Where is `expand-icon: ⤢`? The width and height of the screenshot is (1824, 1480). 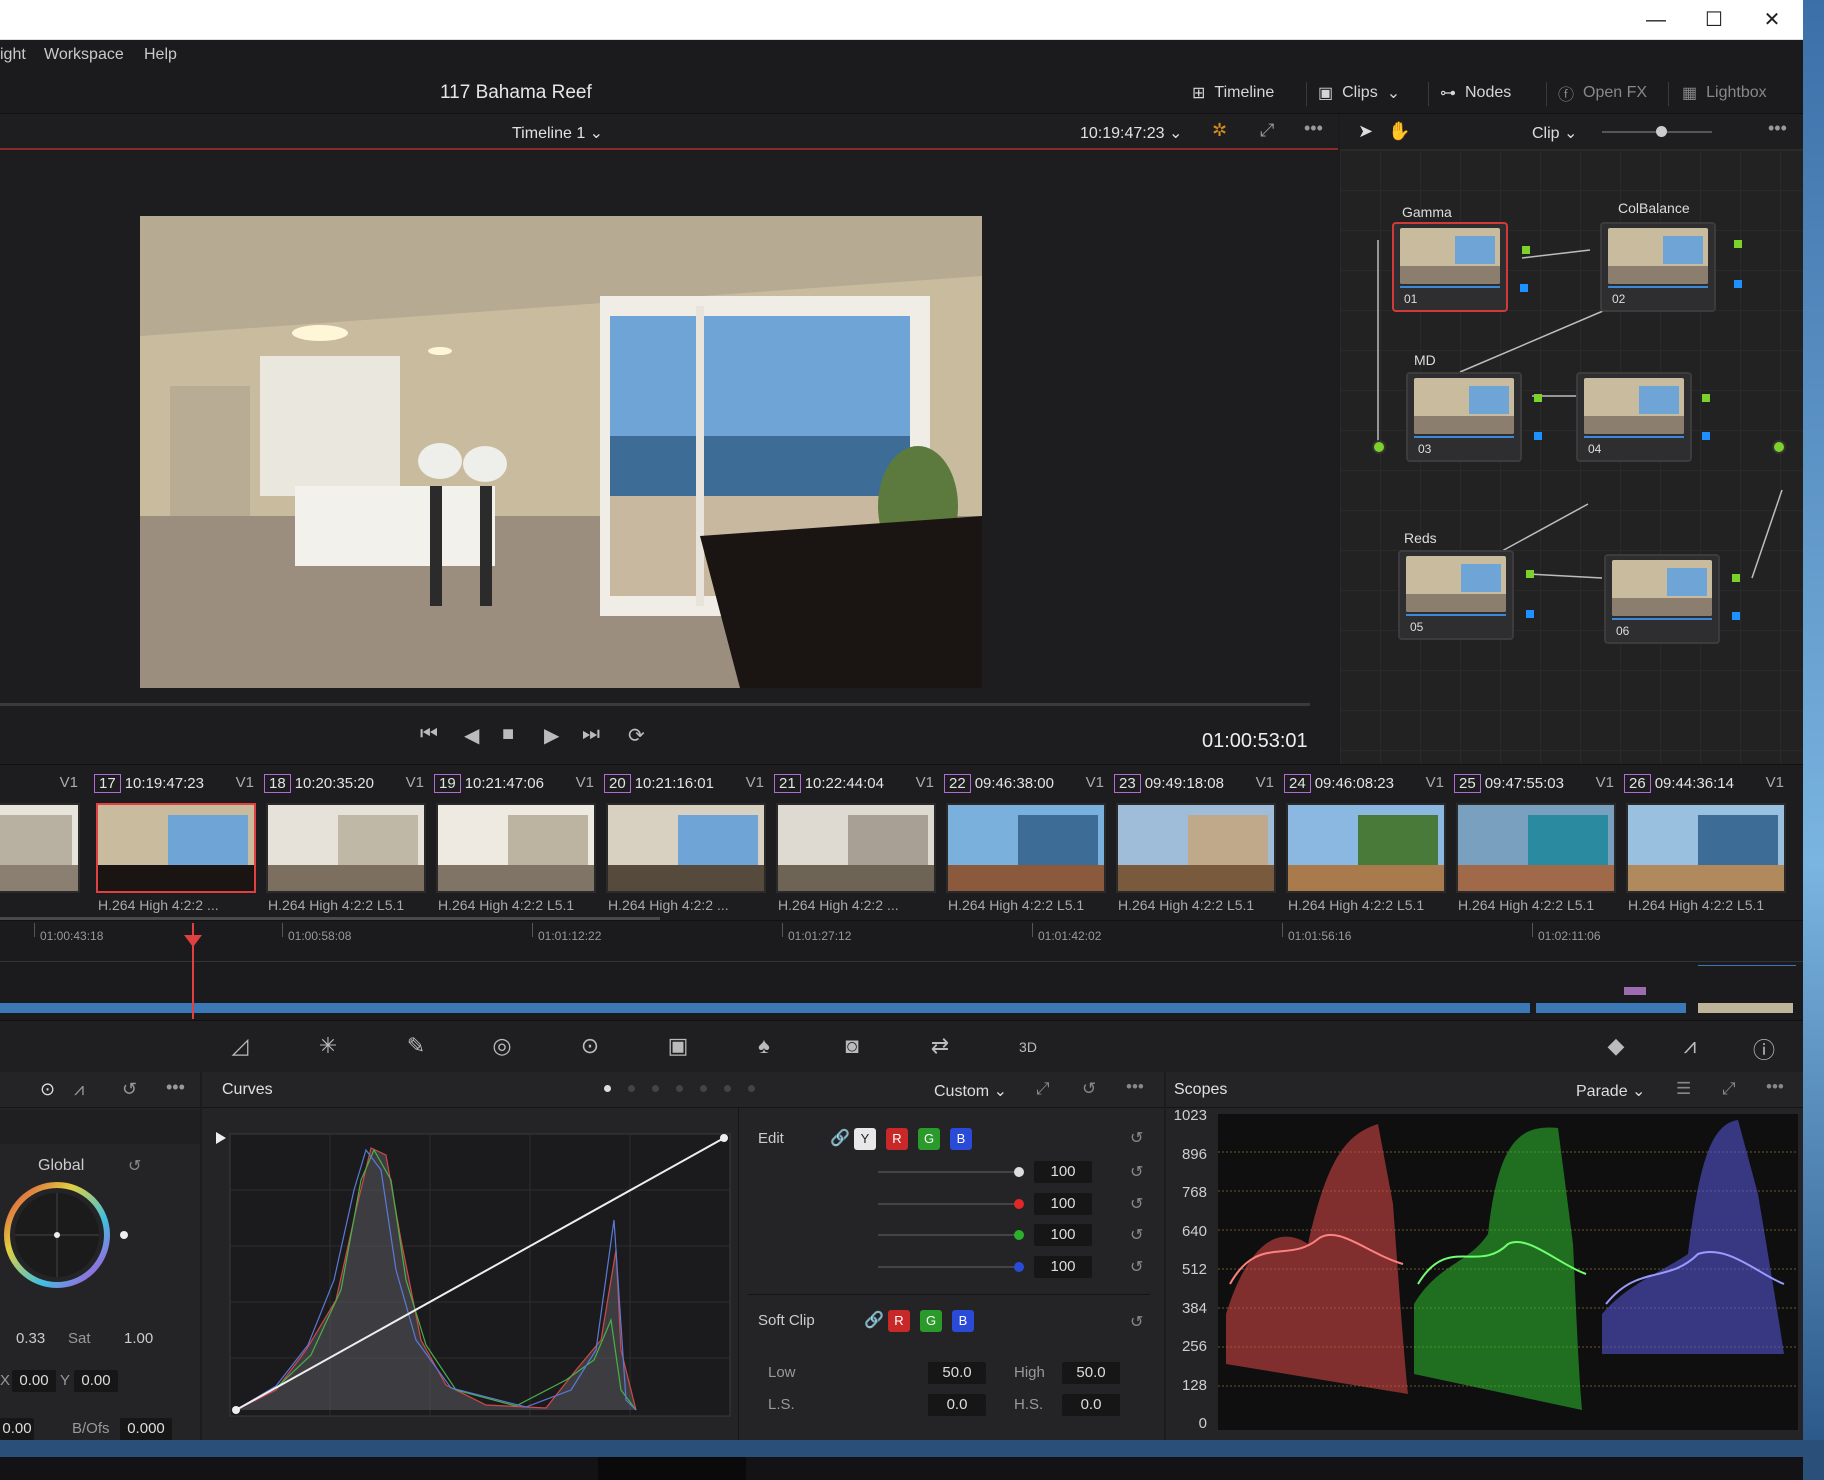 expand-icon: ⤢ is located at coordinates (1043, 1089).